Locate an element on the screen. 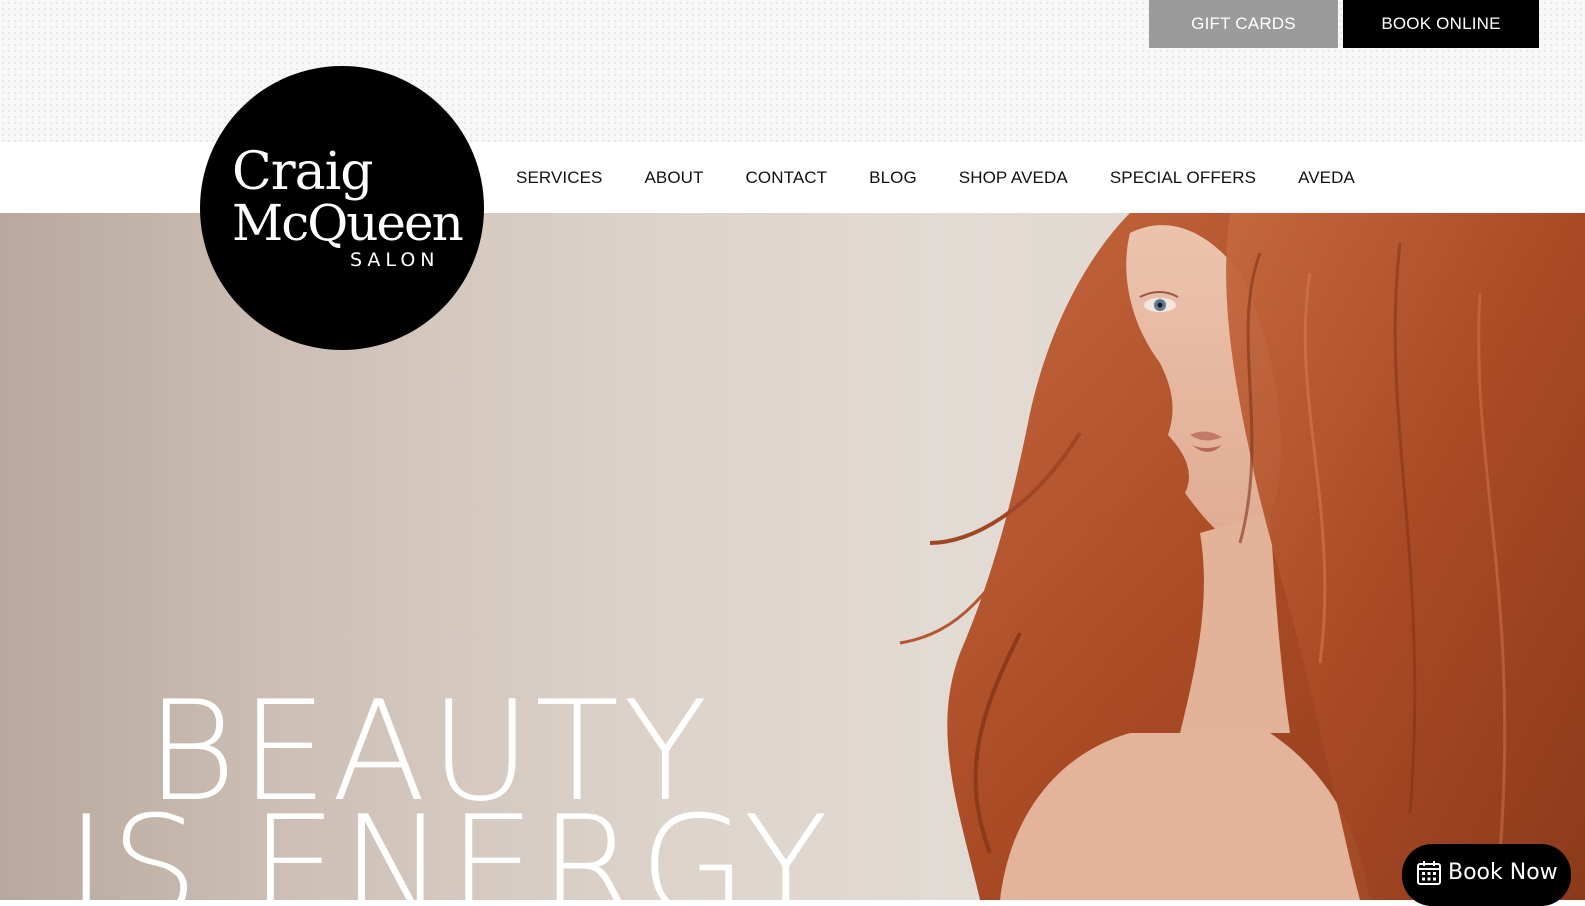 The image size is (1585, 906). nav-item-blog: BLOG is located at coordinates (893, 178).